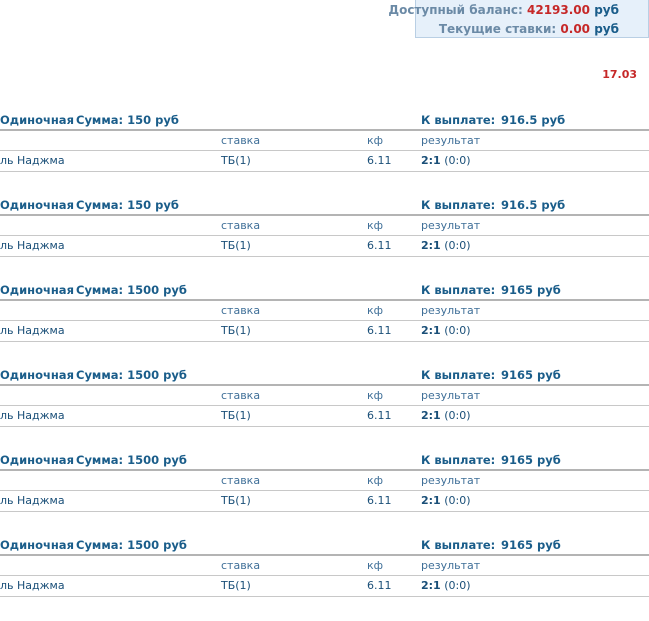  What do you see at coordinates (559, 10) in the screenshot?
I see `available-balance-value: 42193.00` at bounding box center [559, 10].